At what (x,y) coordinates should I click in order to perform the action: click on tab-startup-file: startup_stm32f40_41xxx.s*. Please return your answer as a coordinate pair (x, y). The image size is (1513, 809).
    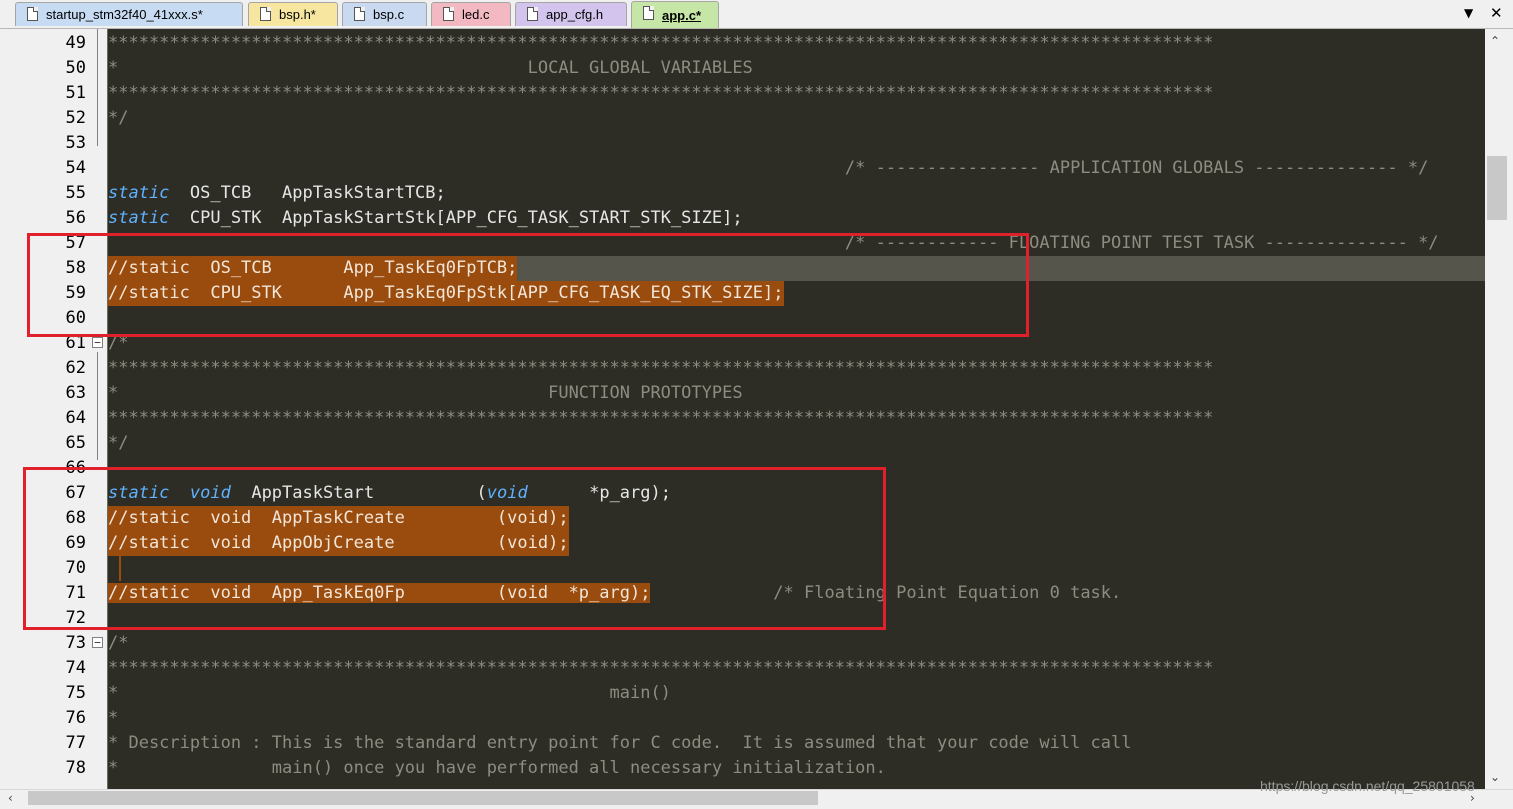
    Looking at the image, I should click on (129, 14).